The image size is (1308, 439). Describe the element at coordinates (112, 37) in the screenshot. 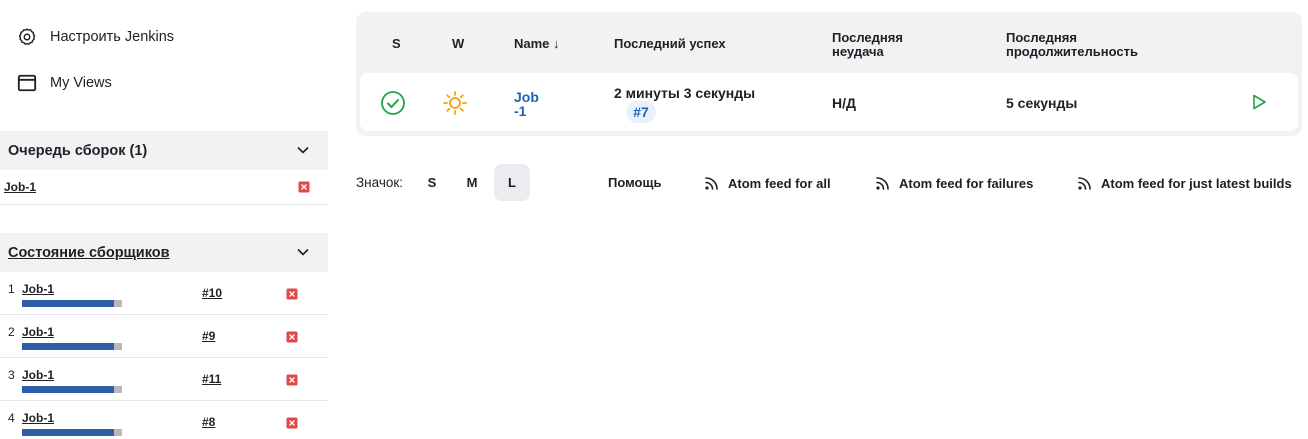

I see `nav-label: Настроить Jenkins` at that location.